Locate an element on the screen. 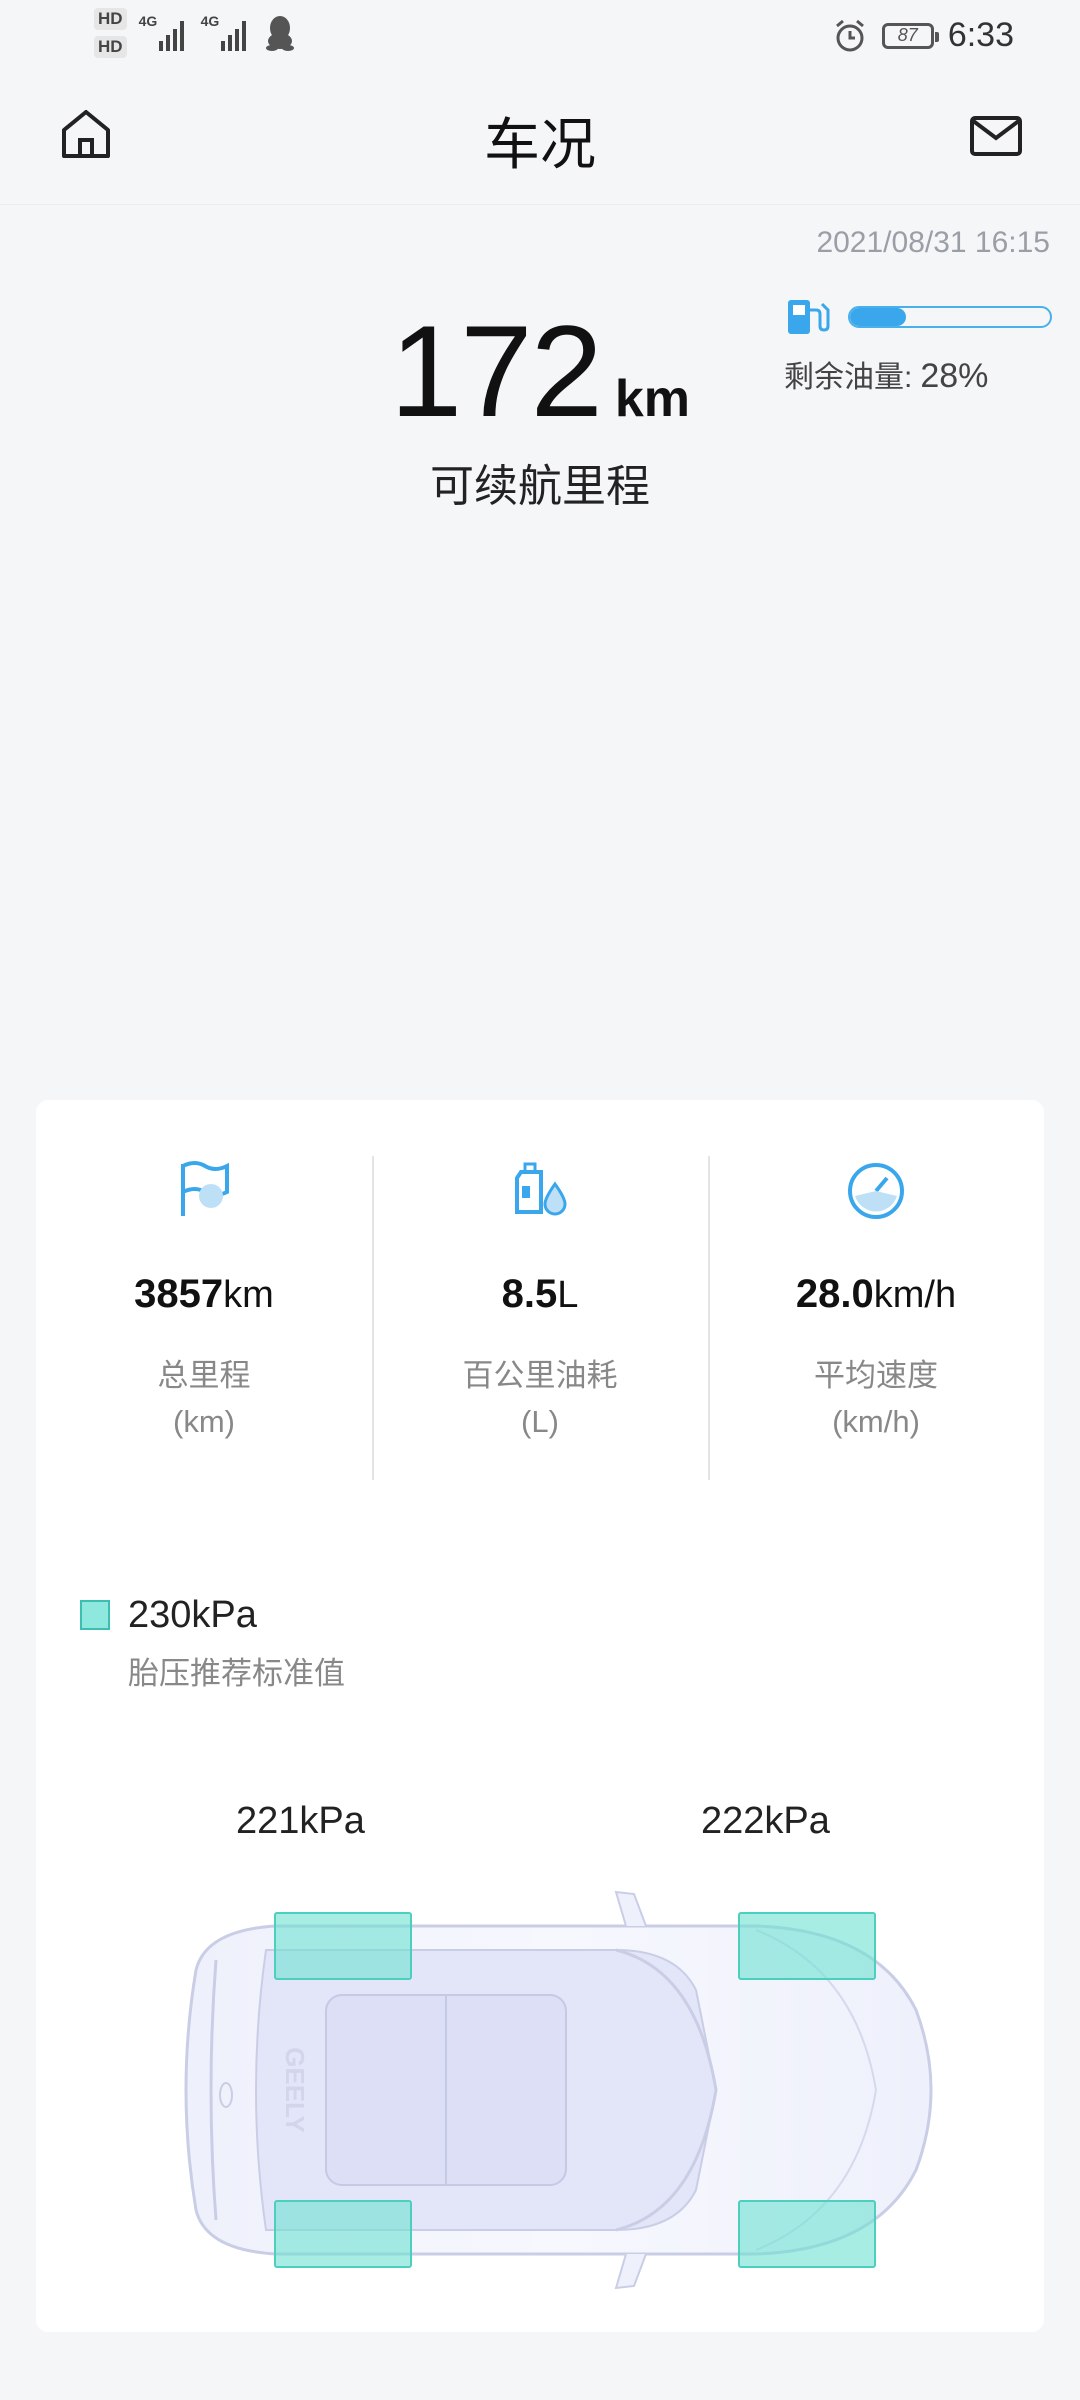 This screenshot has width=1080, height=2400. signal-icon: 4G is located at coordinates (164, 32).